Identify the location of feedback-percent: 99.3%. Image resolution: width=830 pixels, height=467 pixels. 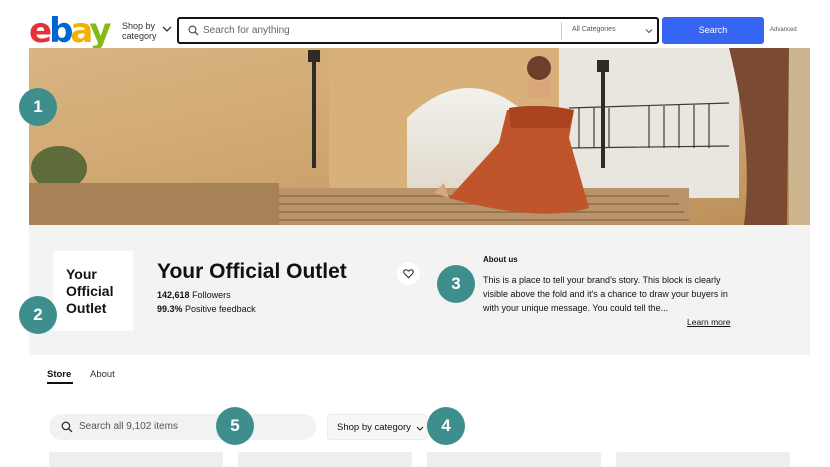
(170, 309).